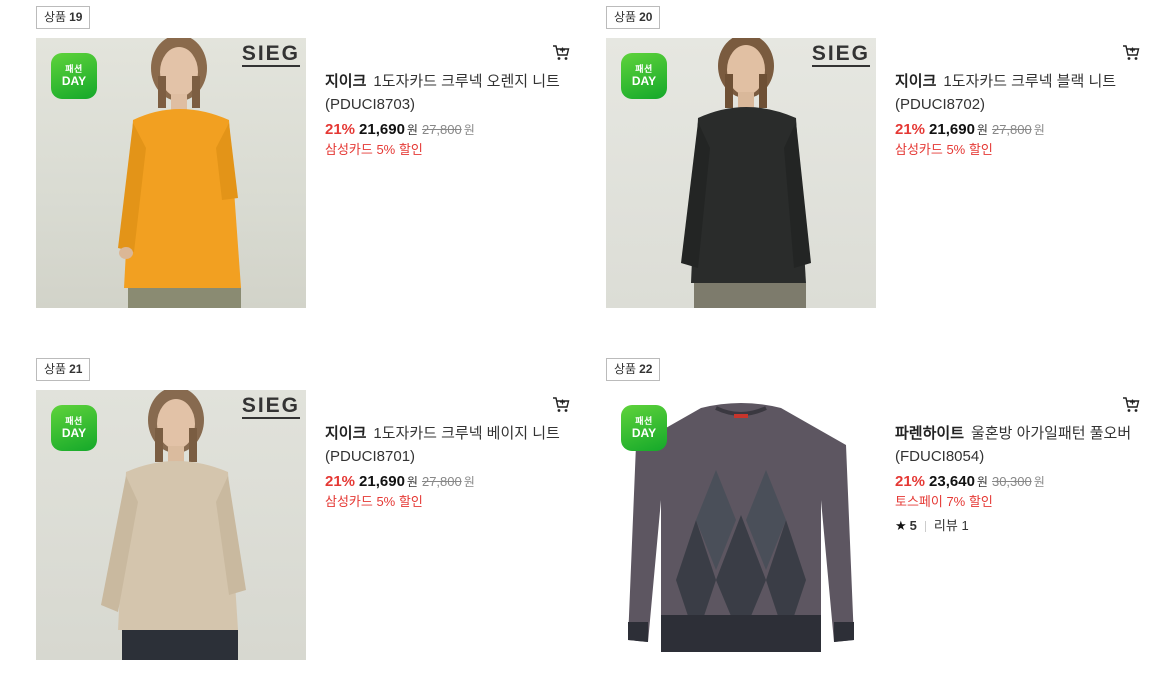 The image size is (1168, 678). I want to click on product-number-badge: 상품 21, so click(63, 369).